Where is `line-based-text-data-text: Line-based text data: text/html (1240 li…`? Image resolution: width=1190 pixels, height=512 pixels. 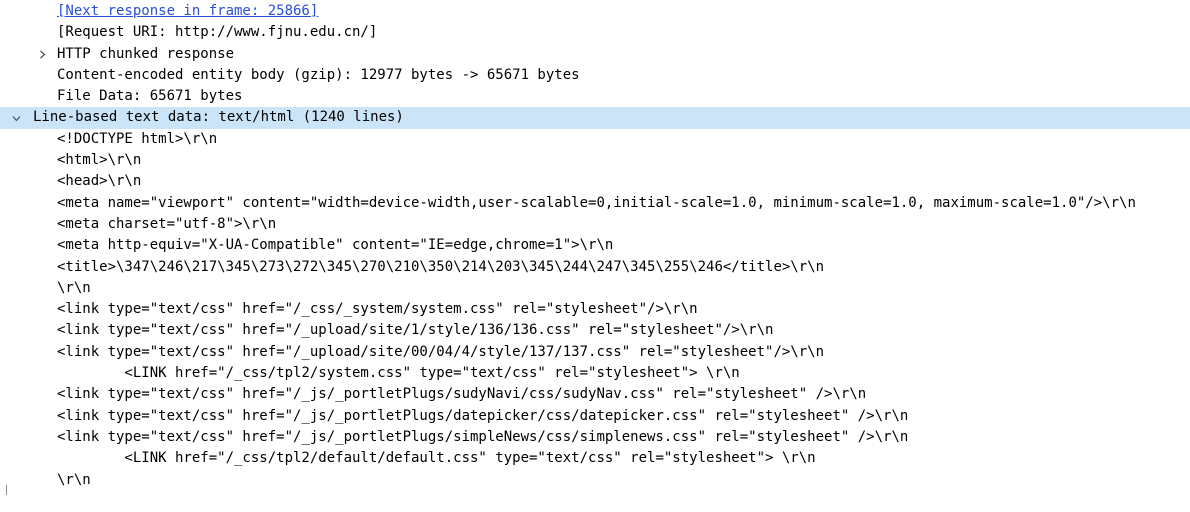
line-based-text-data-text: Line-based text data: text/html (1240 li… is located at coordinates (218, 117).